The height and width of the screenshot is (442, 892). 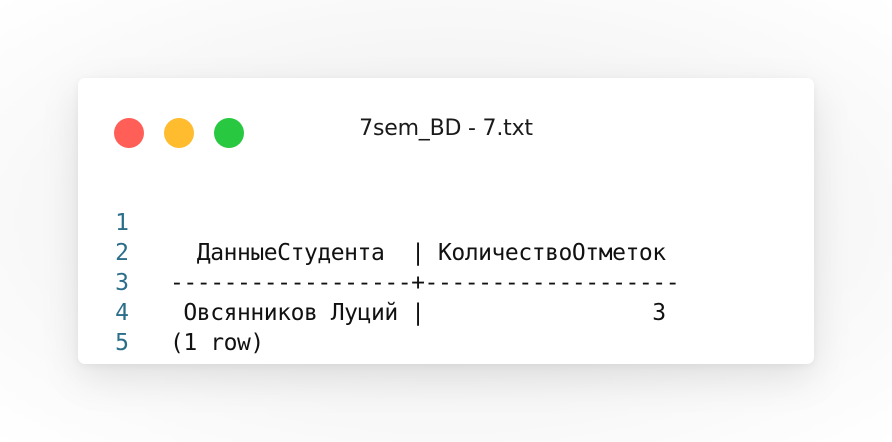 What do you see at coordinates (217, 343) in the screenshot?
I see `line-text: (1 row)` at bounding box center [217, 343].